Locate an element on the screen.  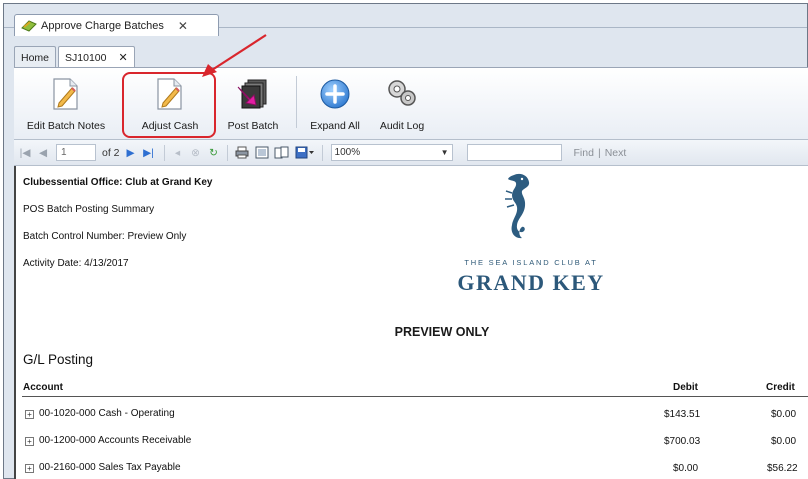
row-account: +00-2160-000 Sales Tax Payable is located at coordinates (103, 467).